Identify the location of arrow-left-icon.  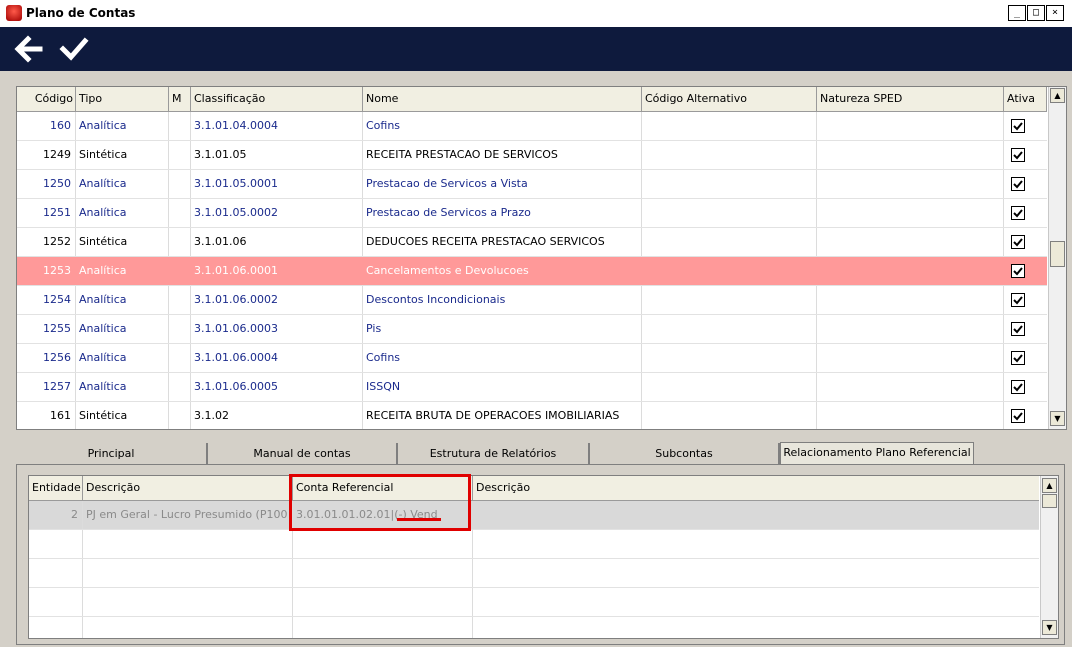
(28, 49).